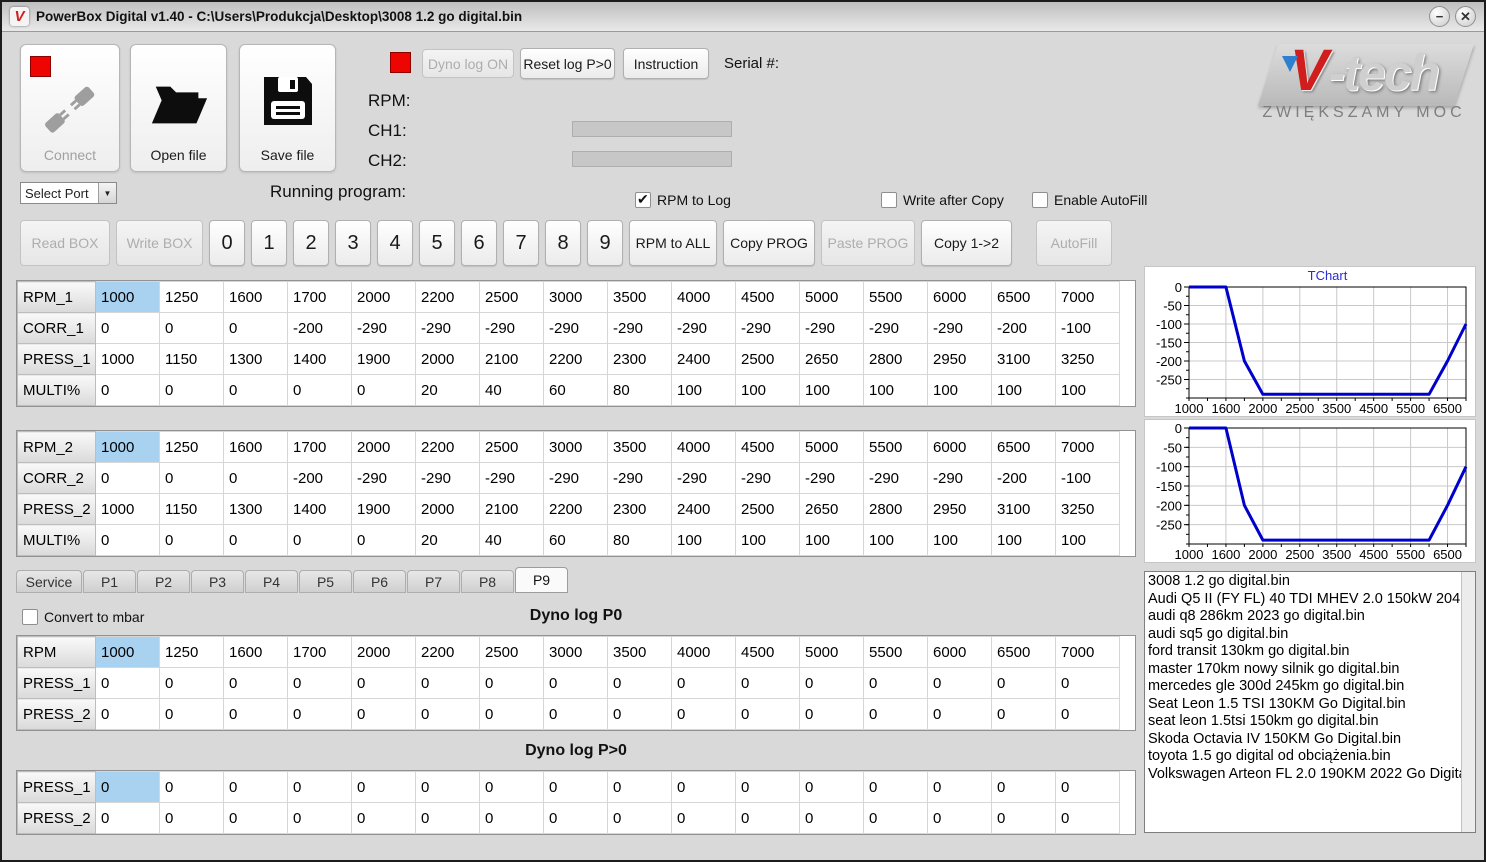 This screenshot has width=1486, height=862. Describe the element at coordinates (1087, 359) in the screenshot. I see `grid-cell: 3250` at that location.